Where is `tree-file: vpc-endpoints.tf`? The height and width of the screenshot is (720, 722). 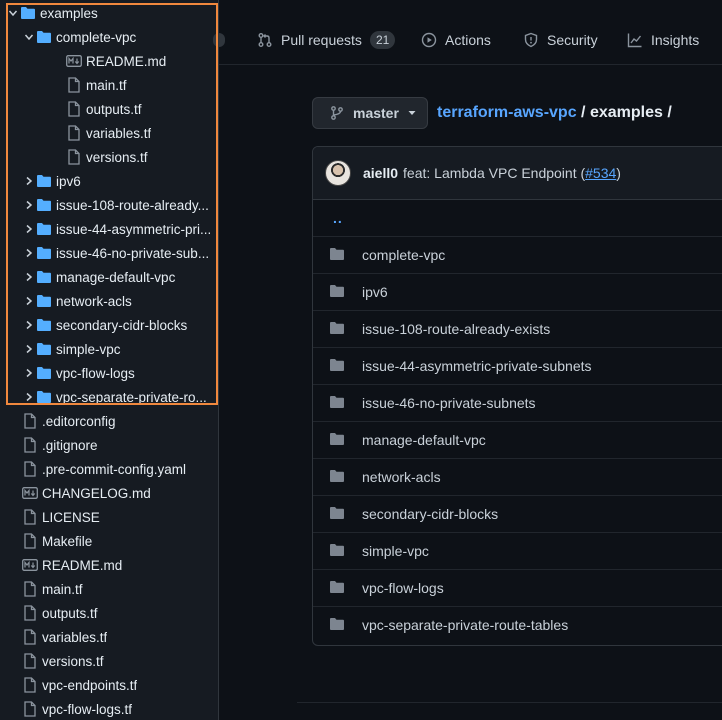 tree-file: vpc-endpoints.tf is located at coordinates (109, 685).